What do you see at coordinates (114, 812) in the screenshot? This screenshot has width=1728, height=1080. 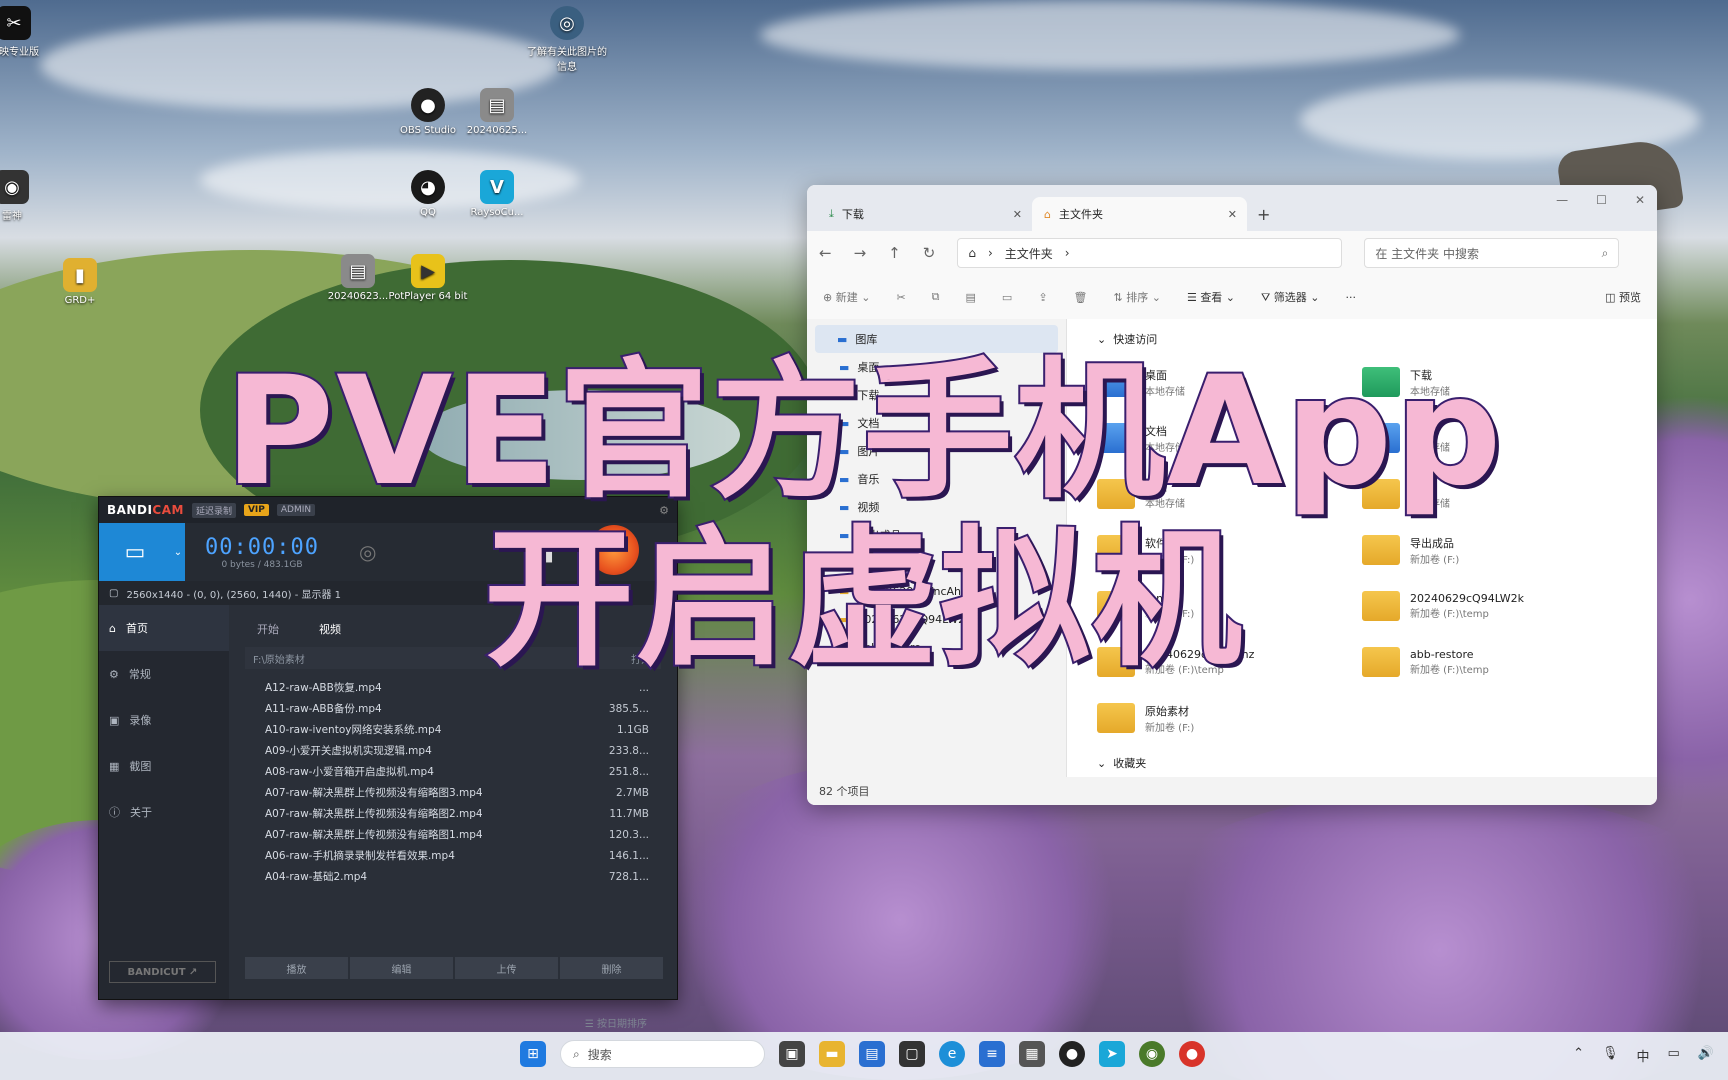 I see `info-icon: ⓘ` at bounding box center [114, 812].